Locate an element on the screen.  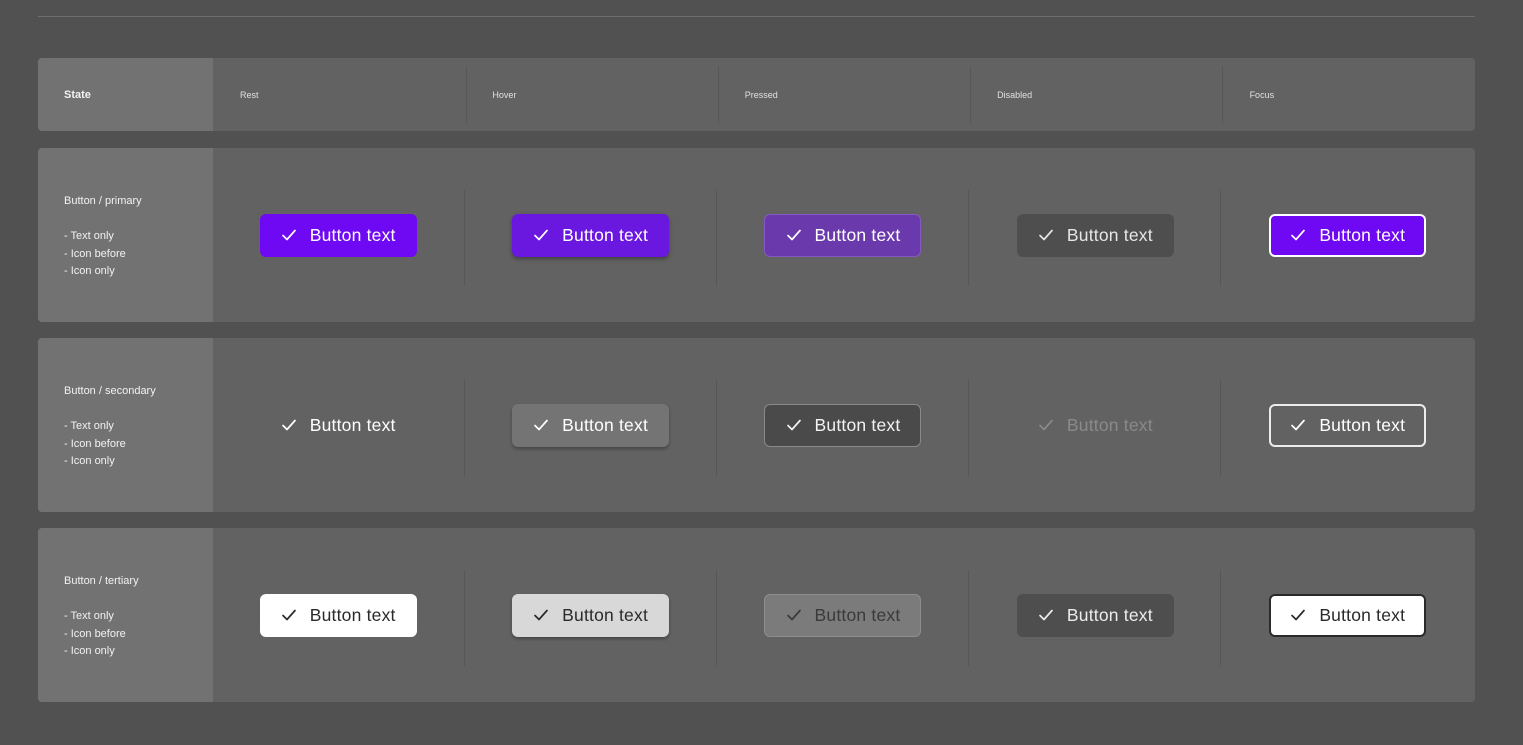
tertiary-rest-button: Button text is located at coordinates (338, 615).